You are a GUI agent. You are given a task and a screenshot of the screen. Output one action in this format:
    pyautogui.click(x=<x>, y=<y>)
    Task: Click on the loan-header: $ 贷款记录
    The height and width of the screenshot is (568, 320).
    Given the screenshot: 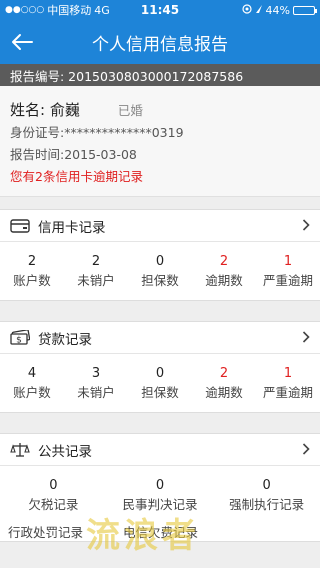 What is the action you would take?
    pyautogui.click(x=160, y=338)
    